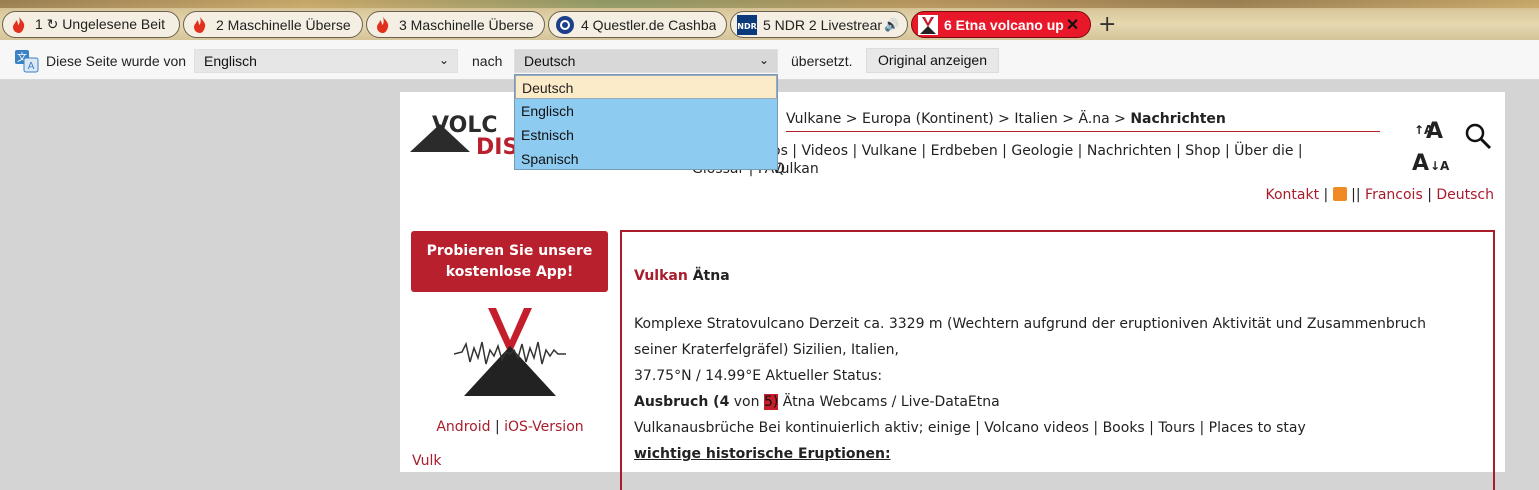 This screenshot has width=1539, height=490. What do you see at coordinates (891, 402) in the screenshot?
I see `webcams-link: Ätna Webcams / Live-DataEtna` at bounding box center [891, 402].